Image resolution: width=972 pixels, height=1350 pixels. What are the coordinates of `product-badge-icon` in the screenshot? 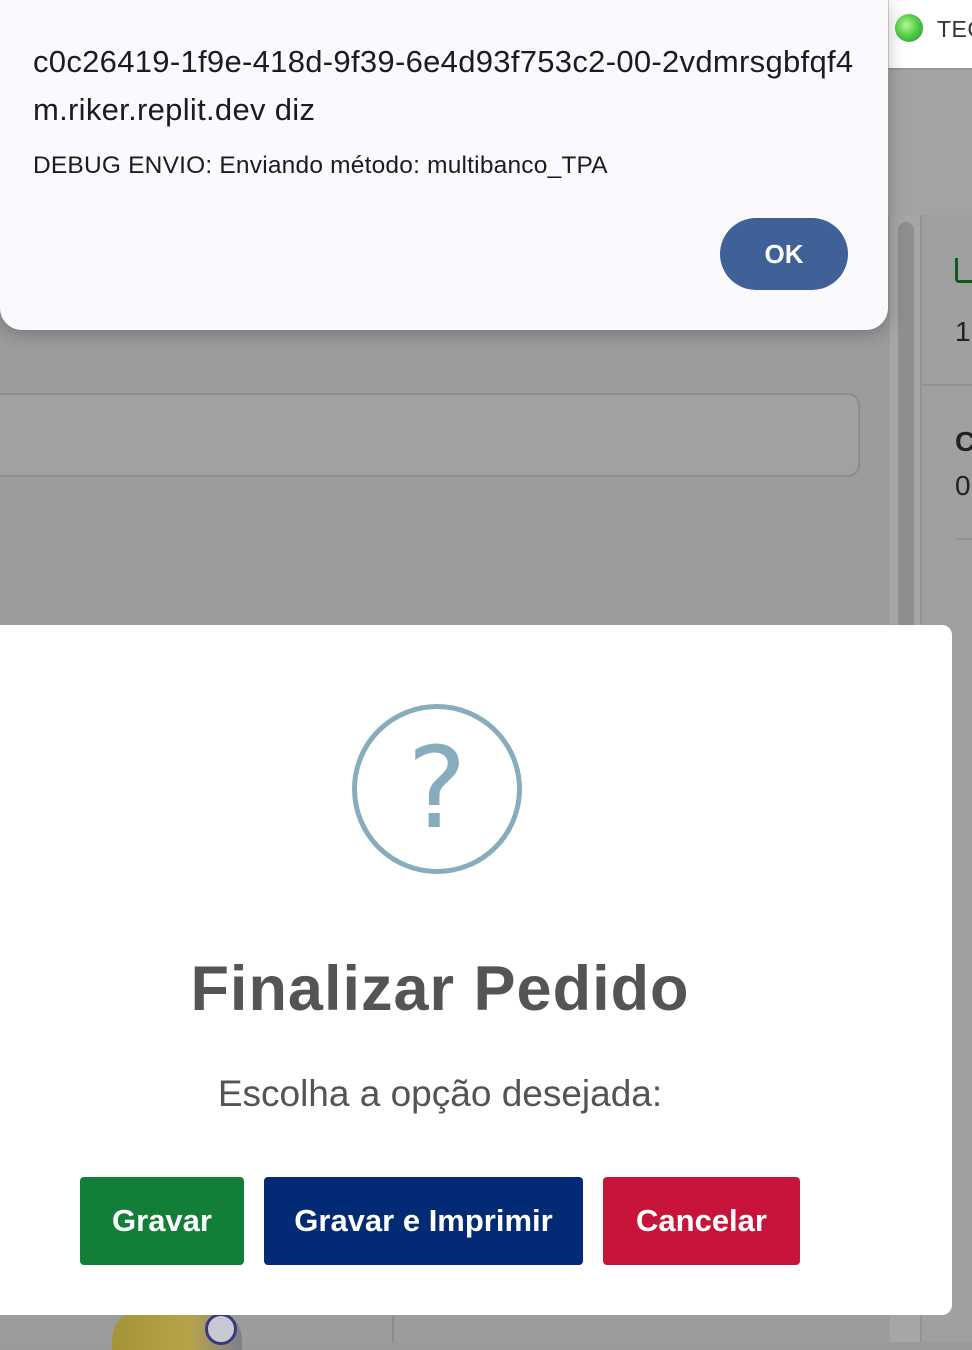 It's located at (221, 1329).